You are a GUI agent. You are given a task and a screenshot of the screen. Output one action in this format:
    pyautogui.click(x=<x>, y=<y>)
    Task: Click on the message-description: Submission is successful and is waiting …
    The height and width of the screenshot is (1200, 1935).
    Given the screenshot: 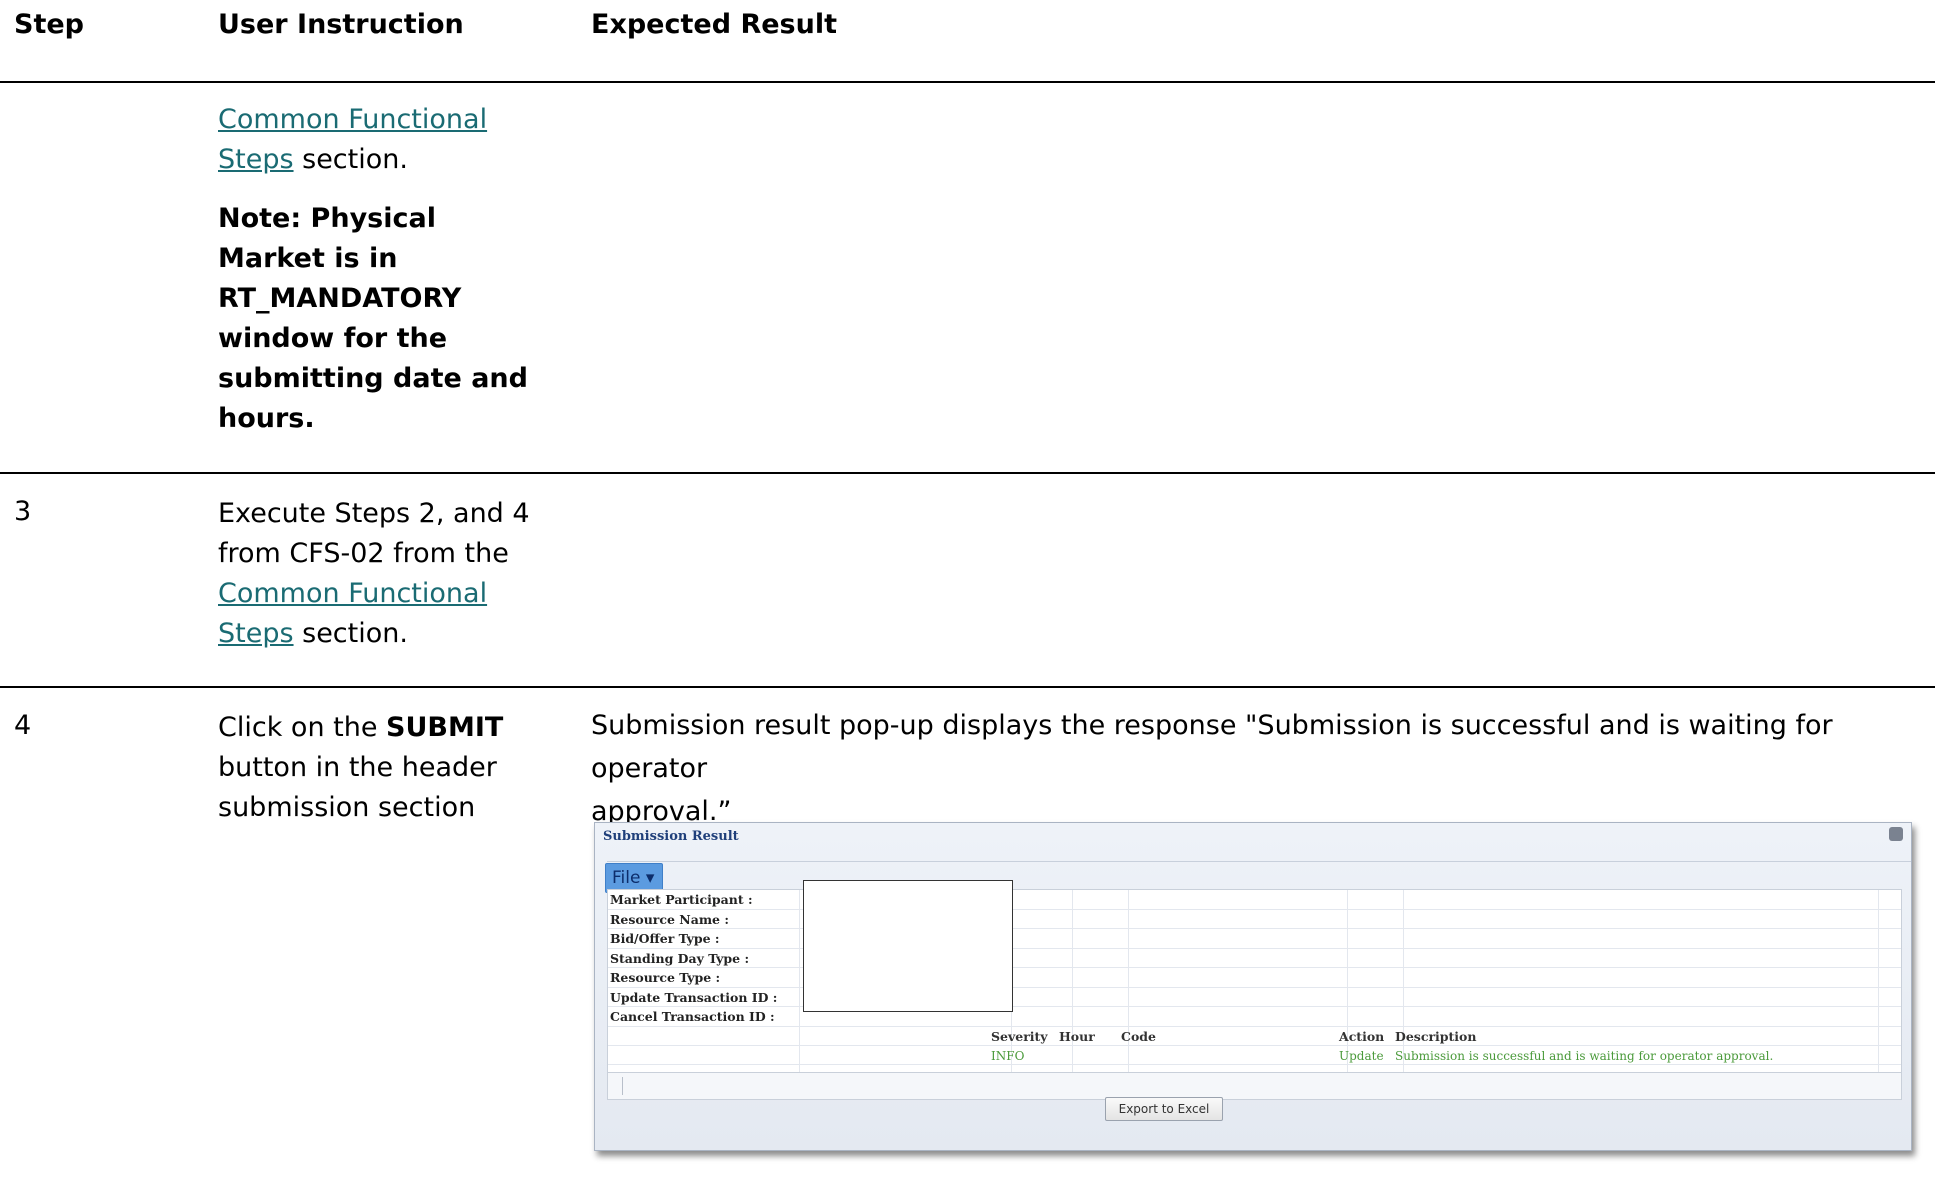 What is the action you would take?
    pyautogui.click(x=1584, y=1056)
    